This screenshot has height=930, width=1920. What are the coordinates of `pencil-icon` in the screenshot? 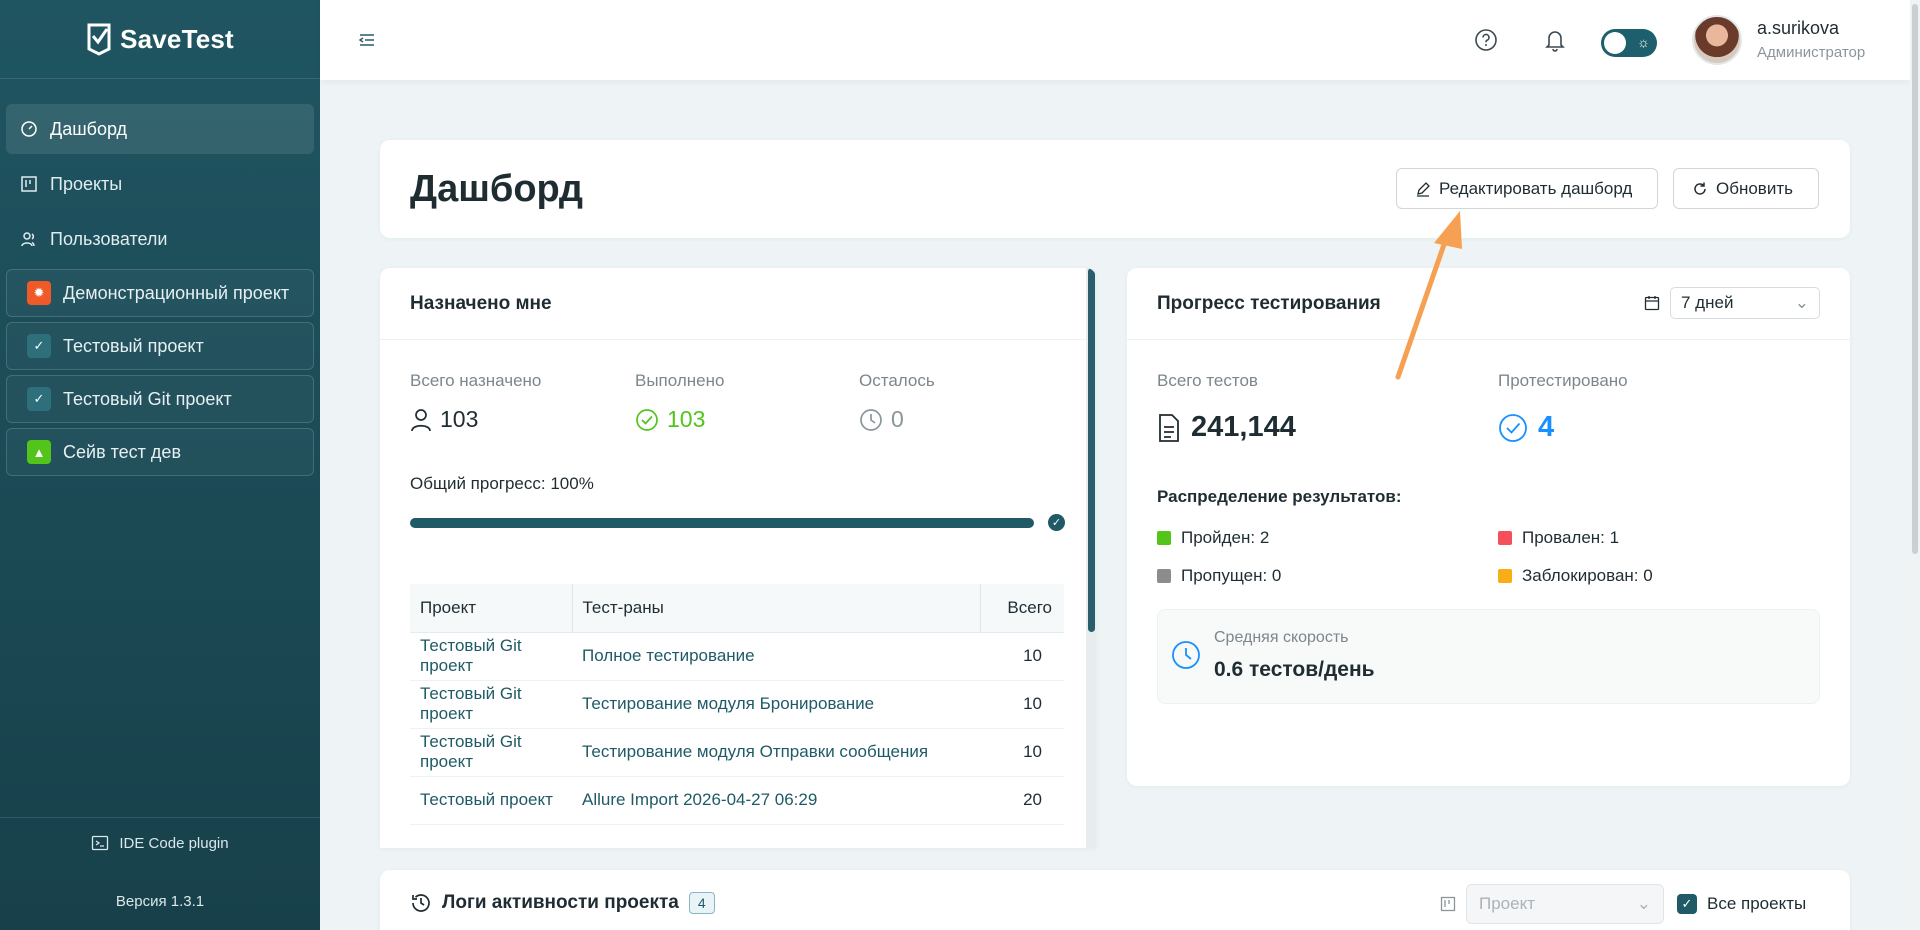 It's located at (1423, 189).